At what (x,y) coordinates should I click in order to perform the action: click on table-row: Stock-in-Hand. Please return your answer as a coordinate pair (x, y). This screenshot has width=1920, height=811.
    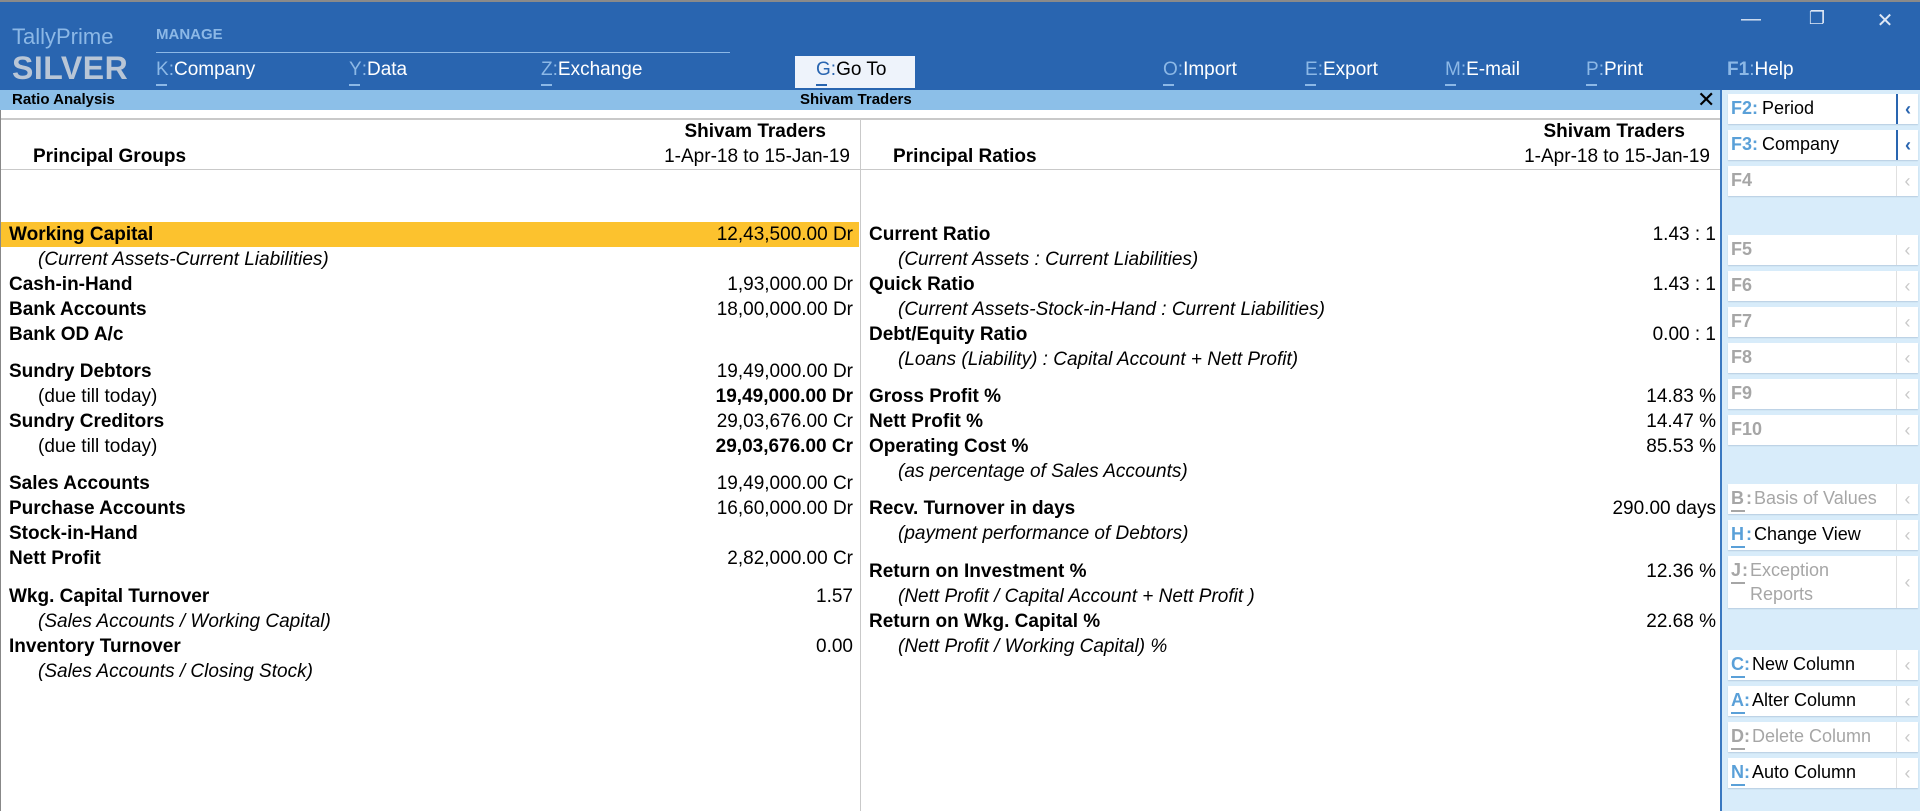
    Looking at the image, I should click on (430, 533).